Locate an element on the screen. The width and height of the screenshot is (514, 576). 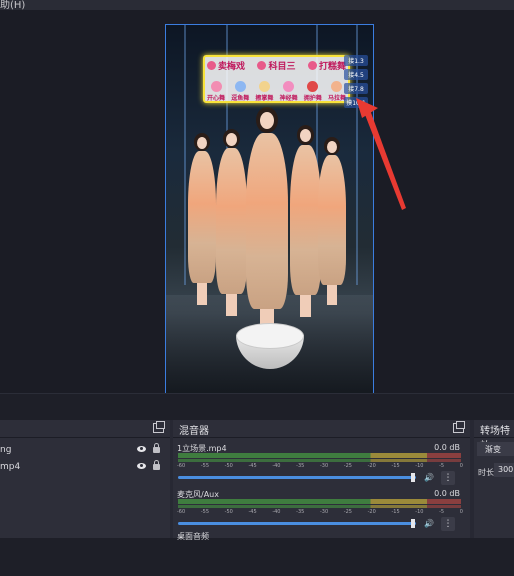
banner-subitem: 开心舞 is located at coordinates (216, 91).